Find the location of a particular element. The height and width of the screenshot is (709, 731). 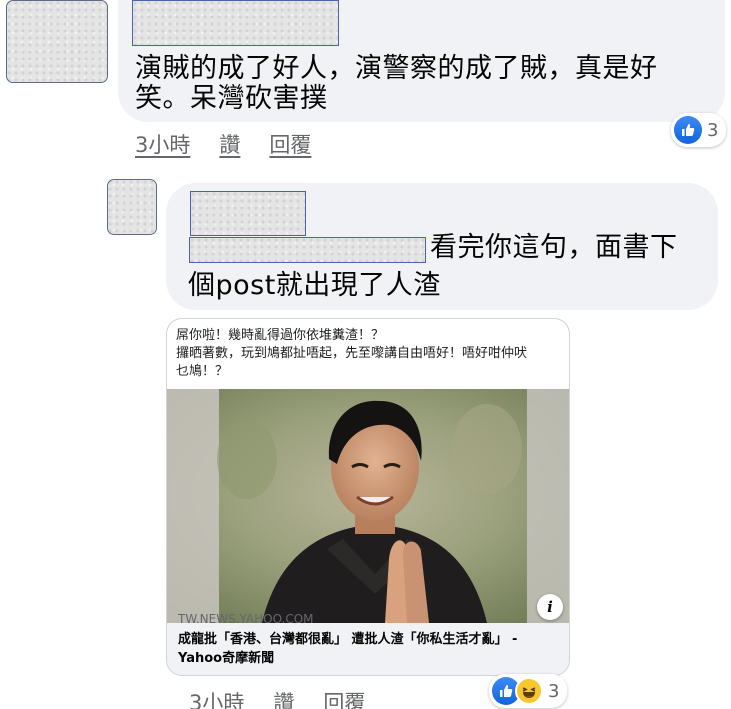

shared-post-line: 攞晒著數，玩到鳩都扯唔起，先至嚟講自由唔好！唔好咁仲吠 is located at coordinates (352, 353).